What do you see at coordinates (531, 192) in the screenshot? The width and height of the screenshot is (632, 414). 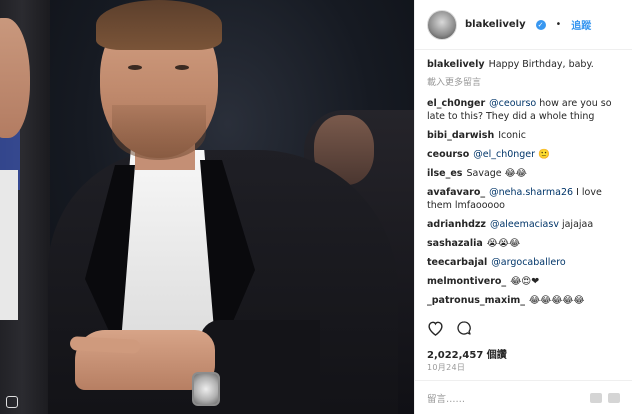 I see `comment-mention: @neha.sharma26` at bounding box center [531, 192].